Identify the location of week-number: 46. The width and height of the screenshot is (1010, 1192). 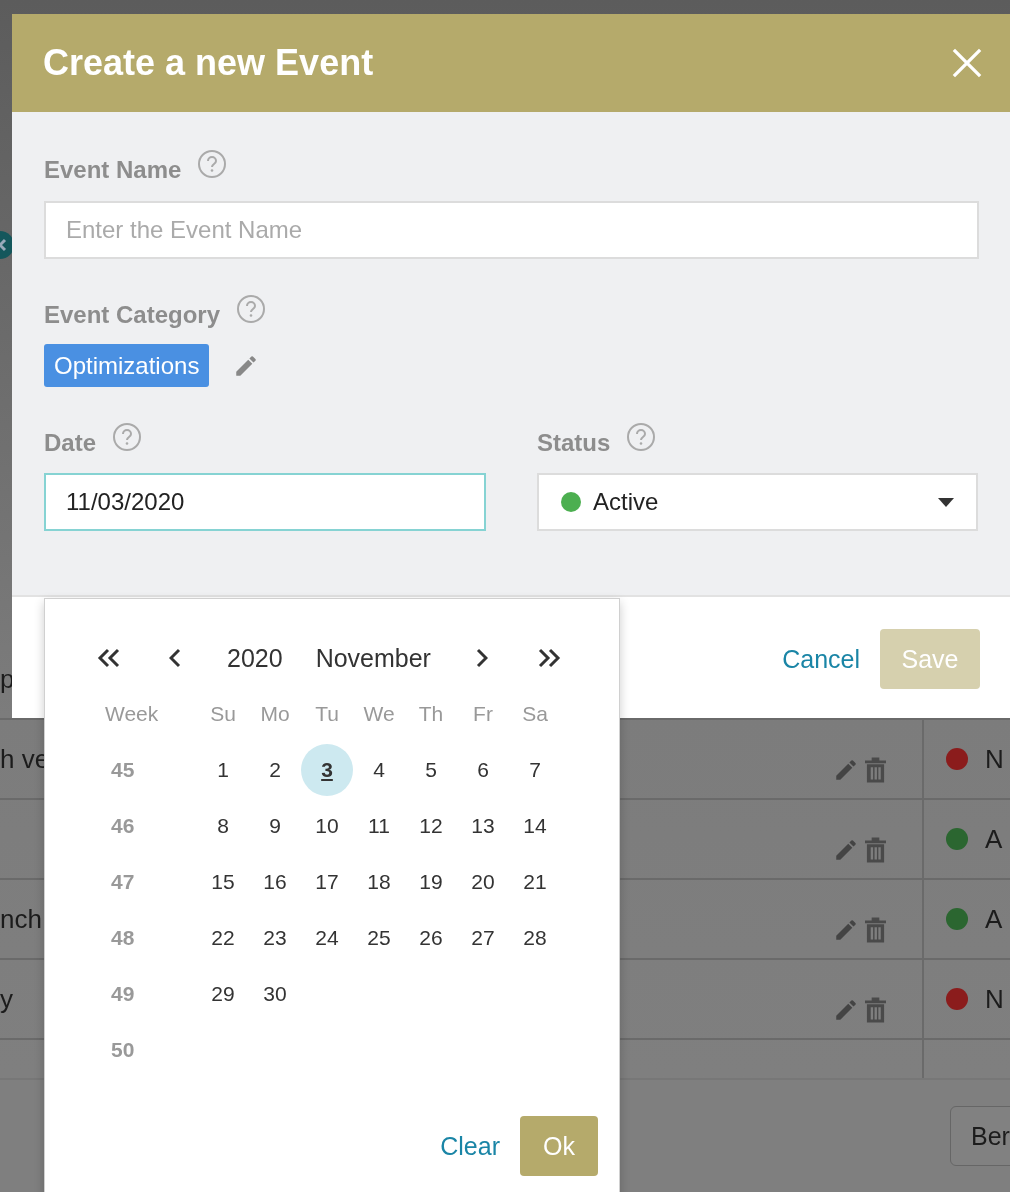
(123, 826).